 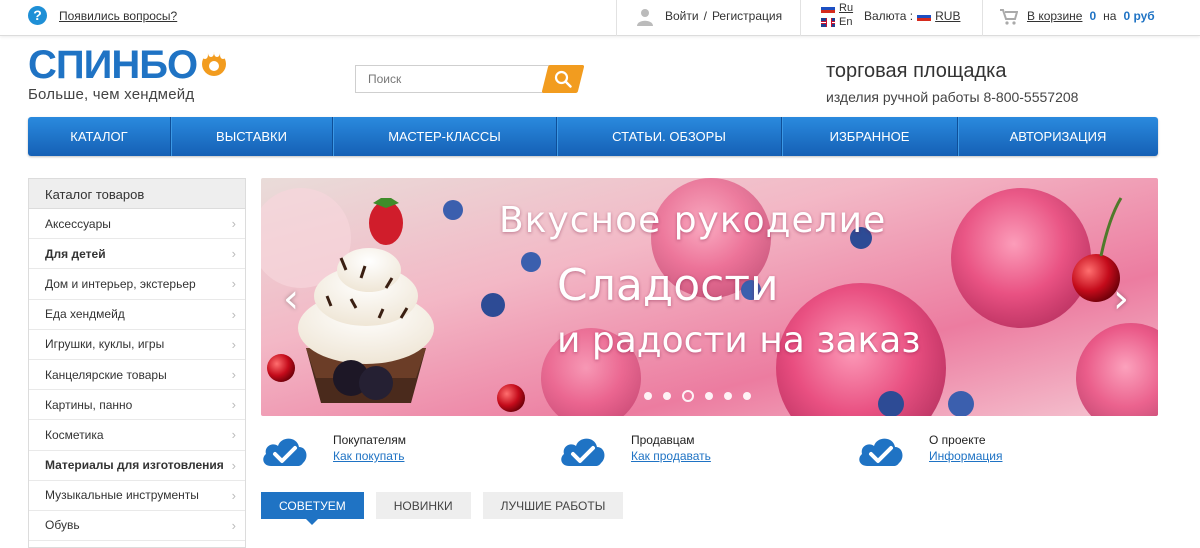 I want to click on logo-slogan: Больше, чем хендмейд, so click(x=111, y=94).